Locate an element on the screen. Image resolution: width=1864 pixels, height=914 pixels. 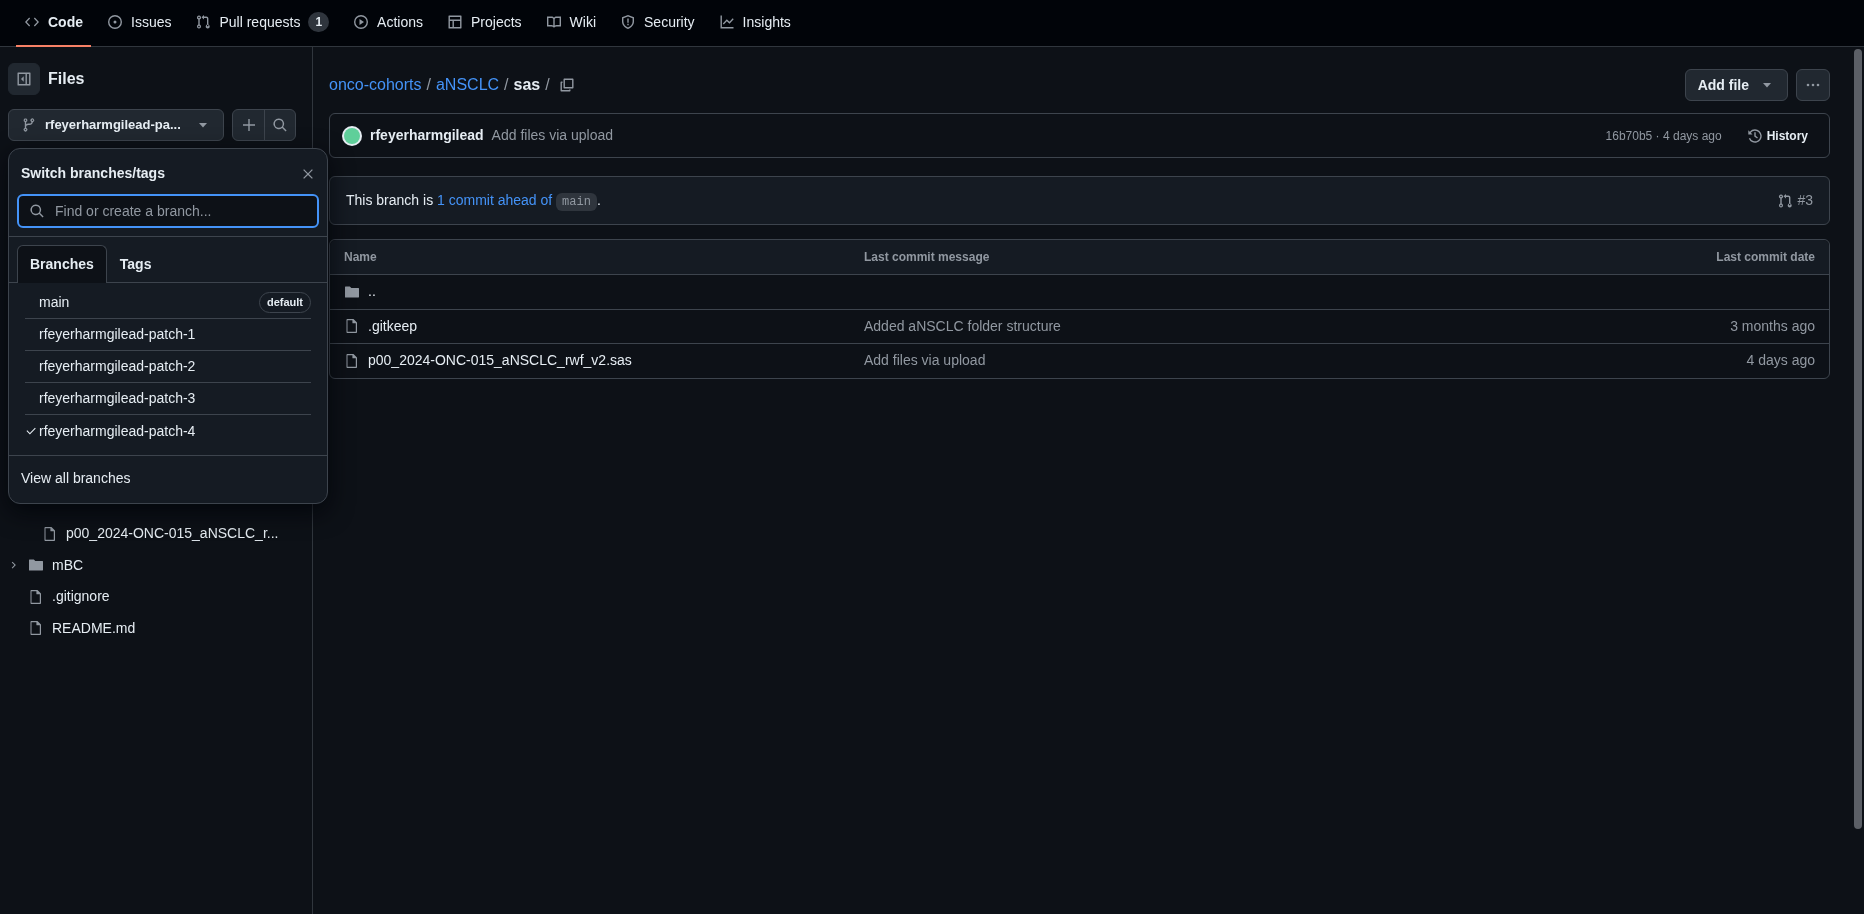
nav-tab: Security is located at coordinates (657, 23).